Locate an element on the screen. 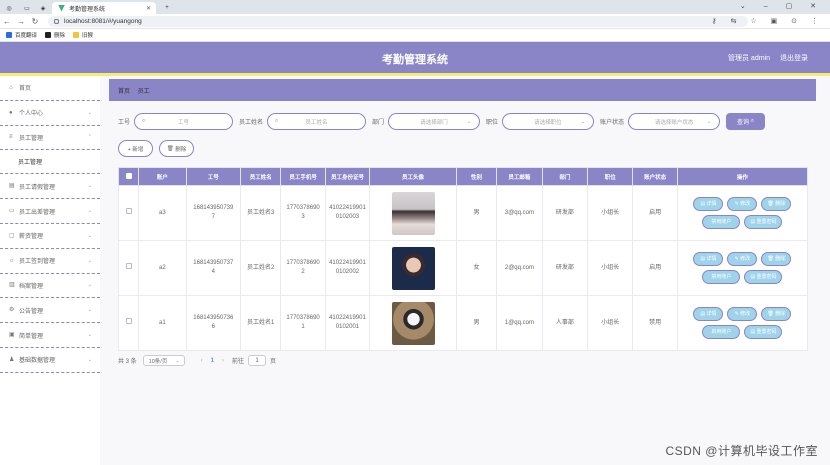  gonghao-input: ⌕ 工号 is located at coordinates (184, 121).